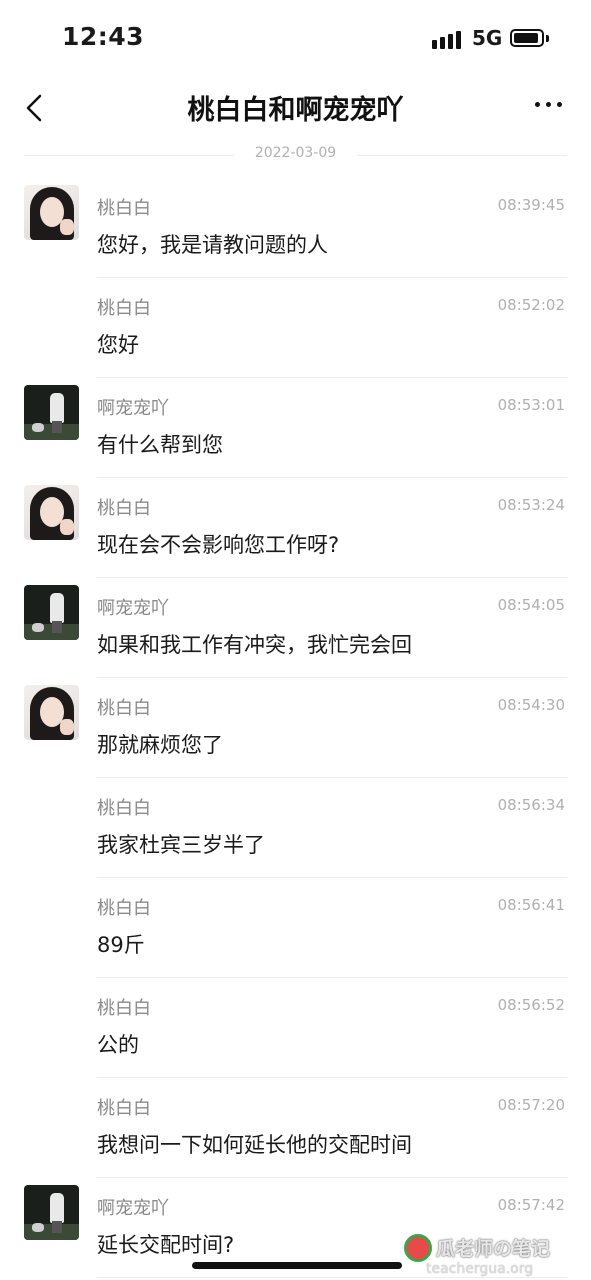  Describe the element at coordinates (480, 1269) in the screenshot. I see `watermark-url: teachergua.org` at that location.